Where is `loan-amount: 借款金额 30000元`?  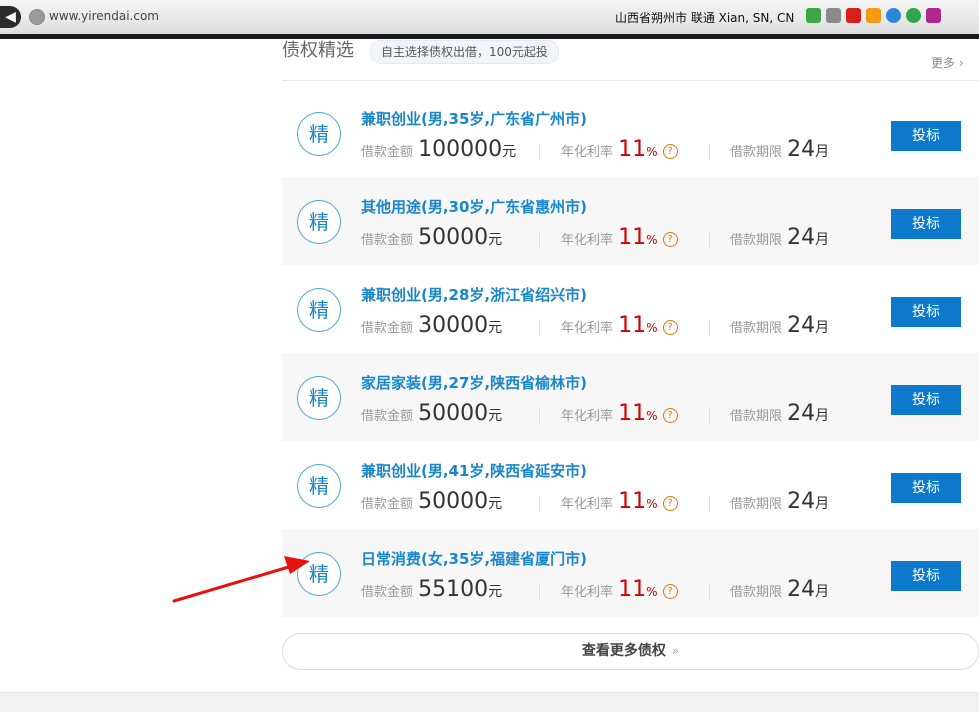
loan-amount: 借款金额 30000元 is located at coordinates (431, 325).